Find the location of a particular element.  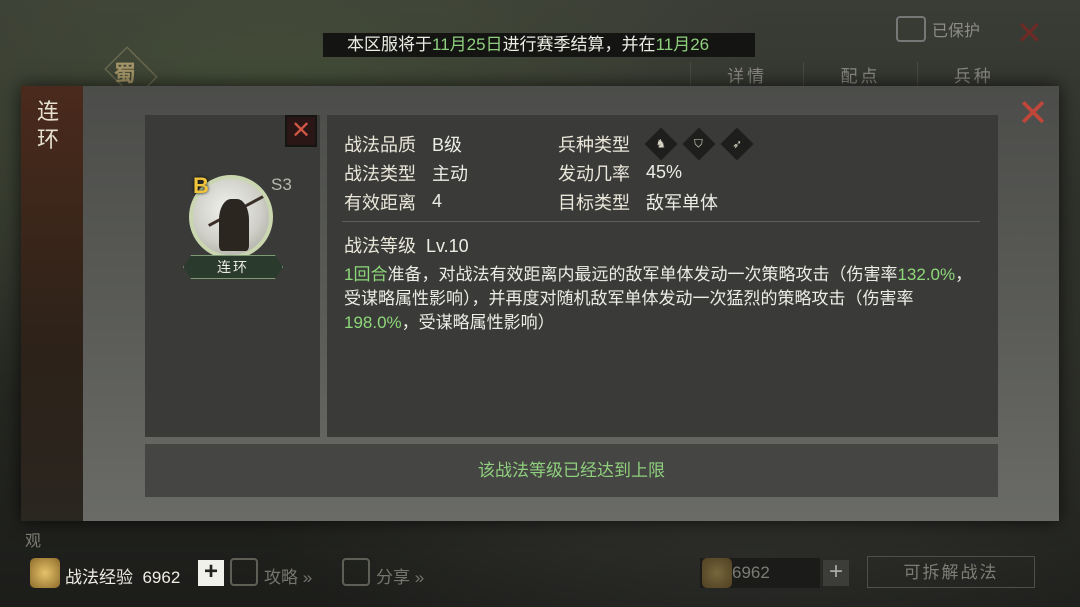

target-value: 敌军单体 is located at coordinates (682, 202).